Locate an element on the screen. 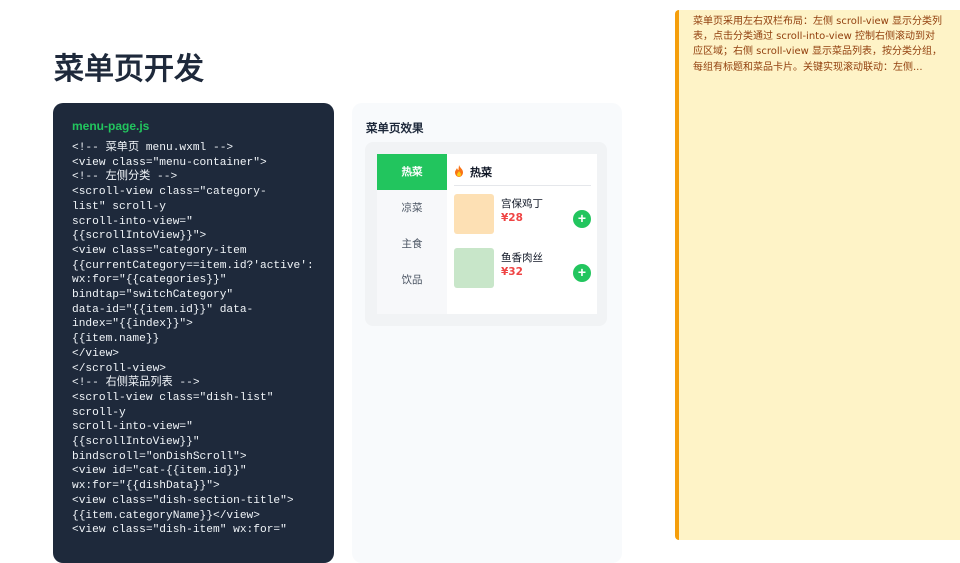 The width and height of the screenshot is (960, 563). category-item-staple: 主食 is located at coordinates (412, 244).